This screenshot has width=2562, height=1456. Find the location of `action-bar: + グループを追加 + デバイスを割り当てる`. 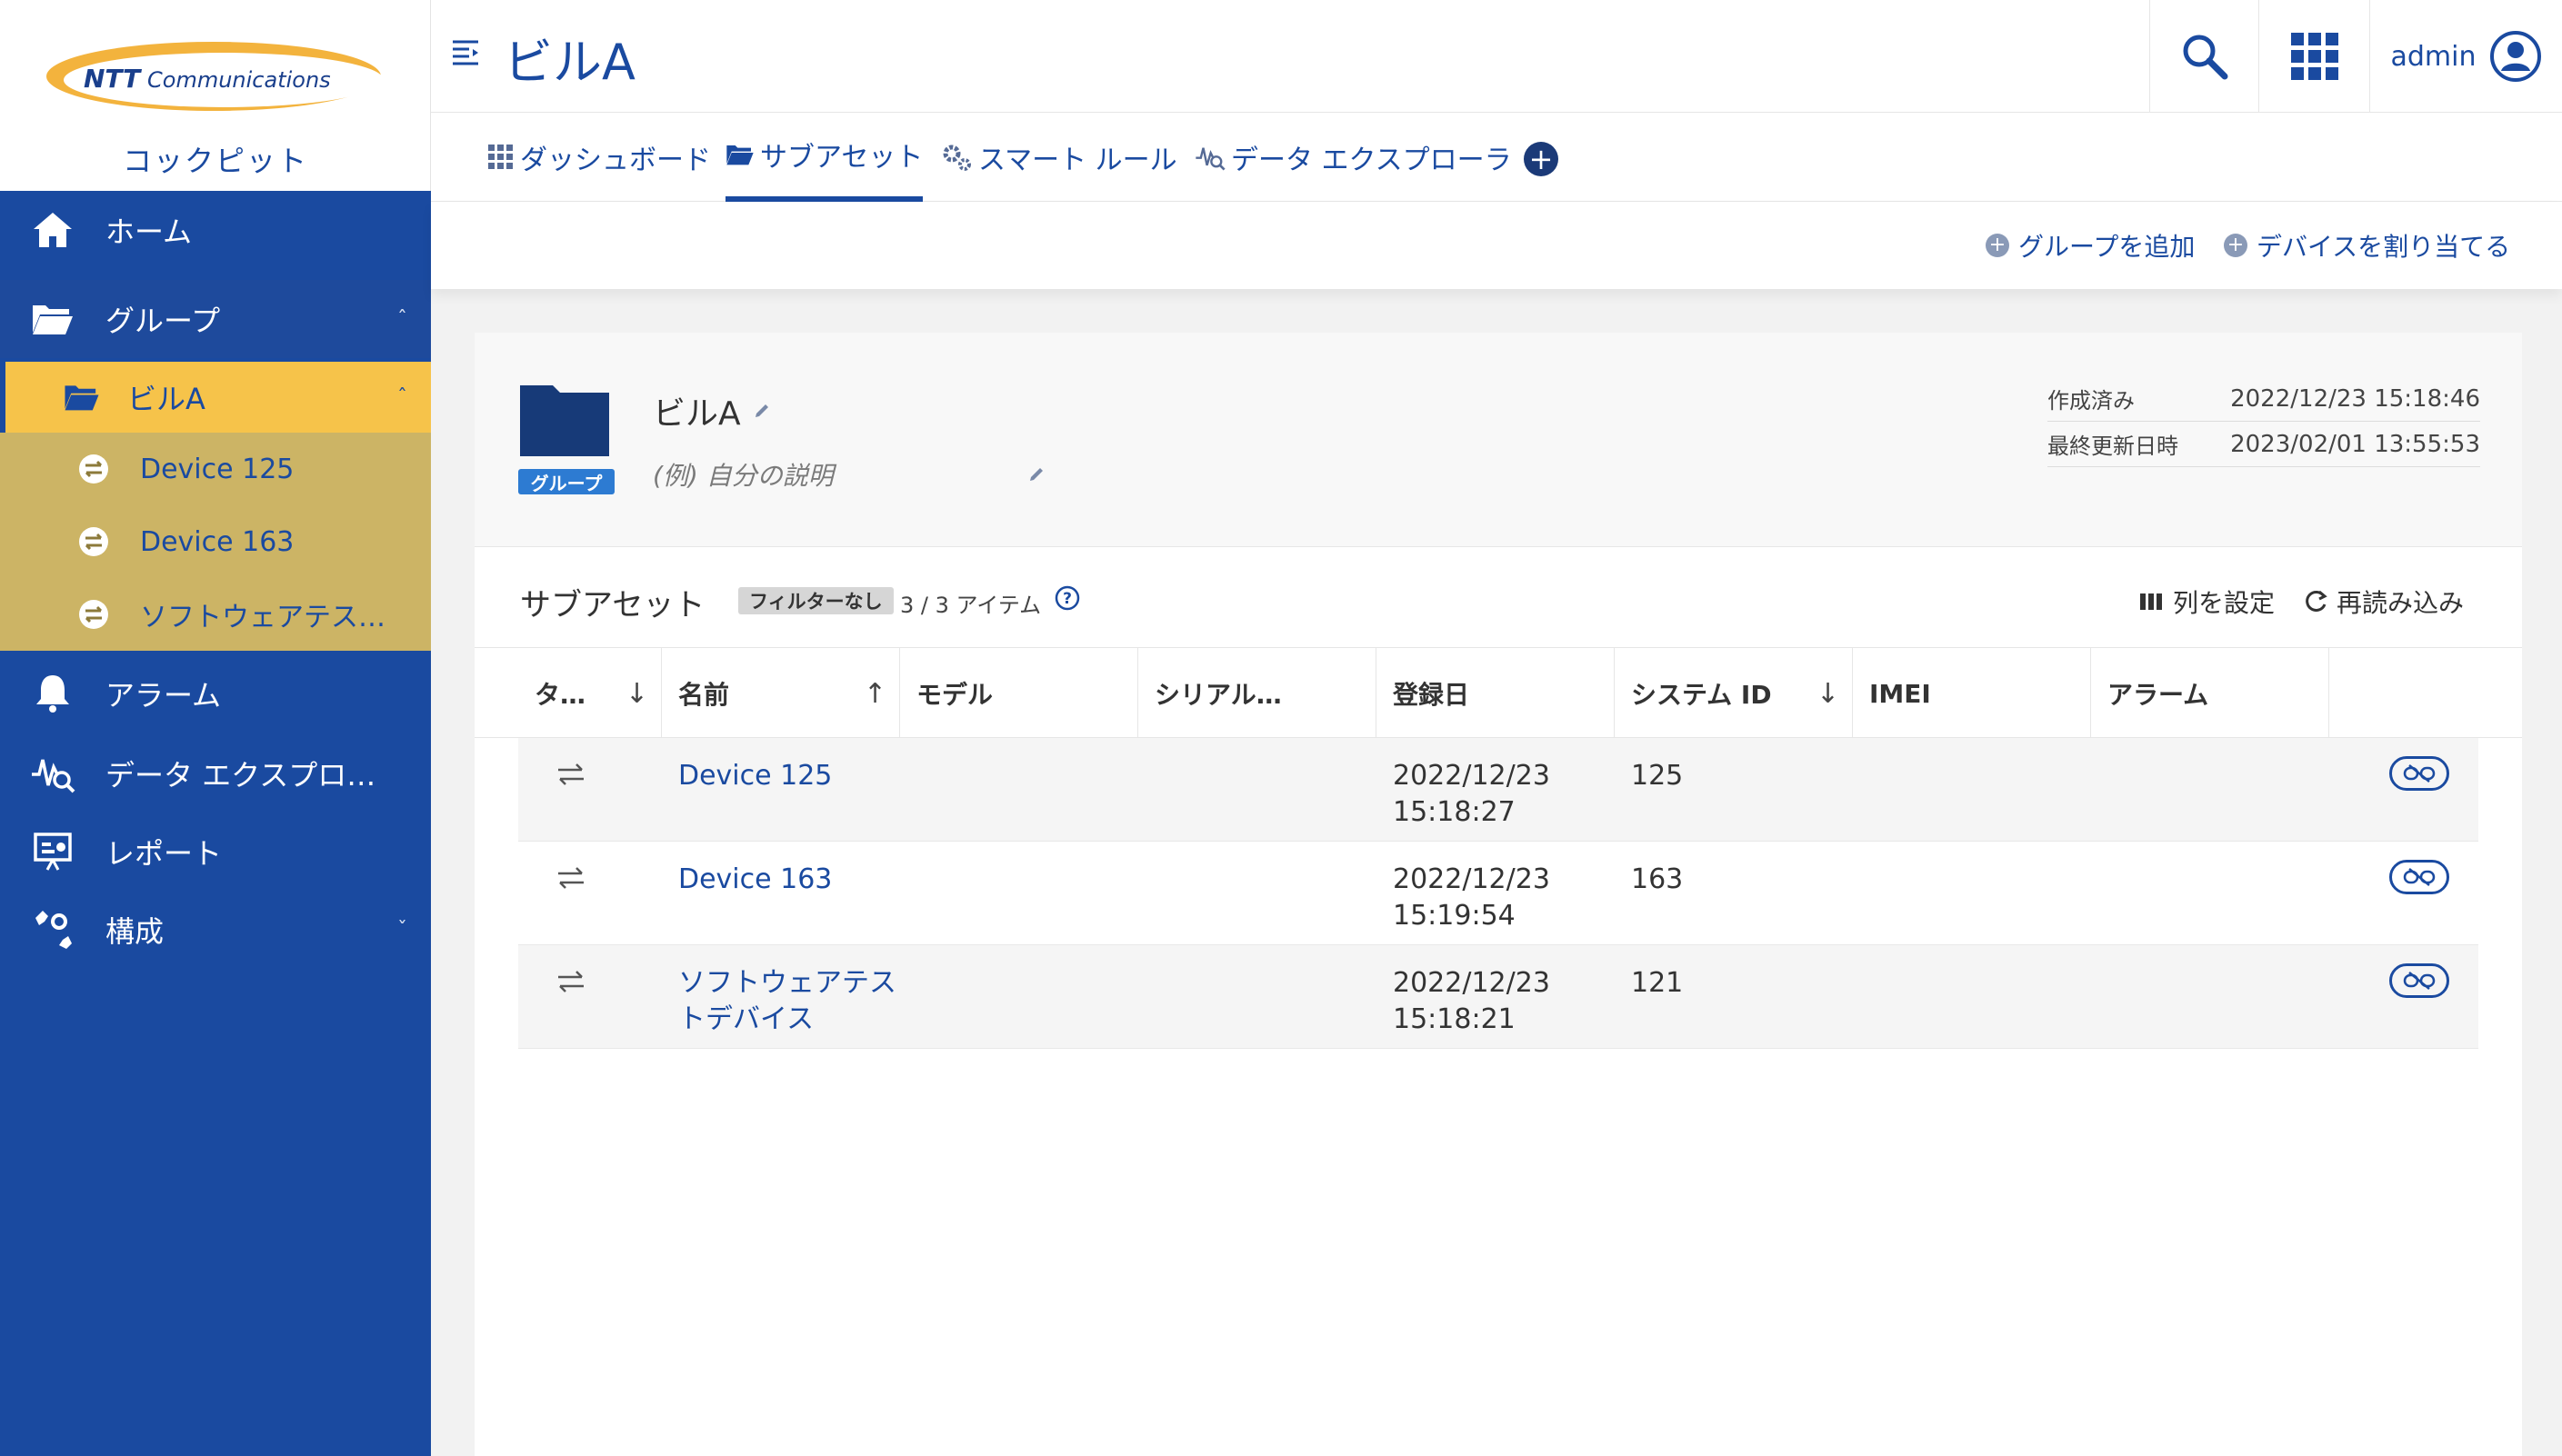

action-bar: + グループを追加 + デバイスを割り当てる is located at coordinates (1496, 245).